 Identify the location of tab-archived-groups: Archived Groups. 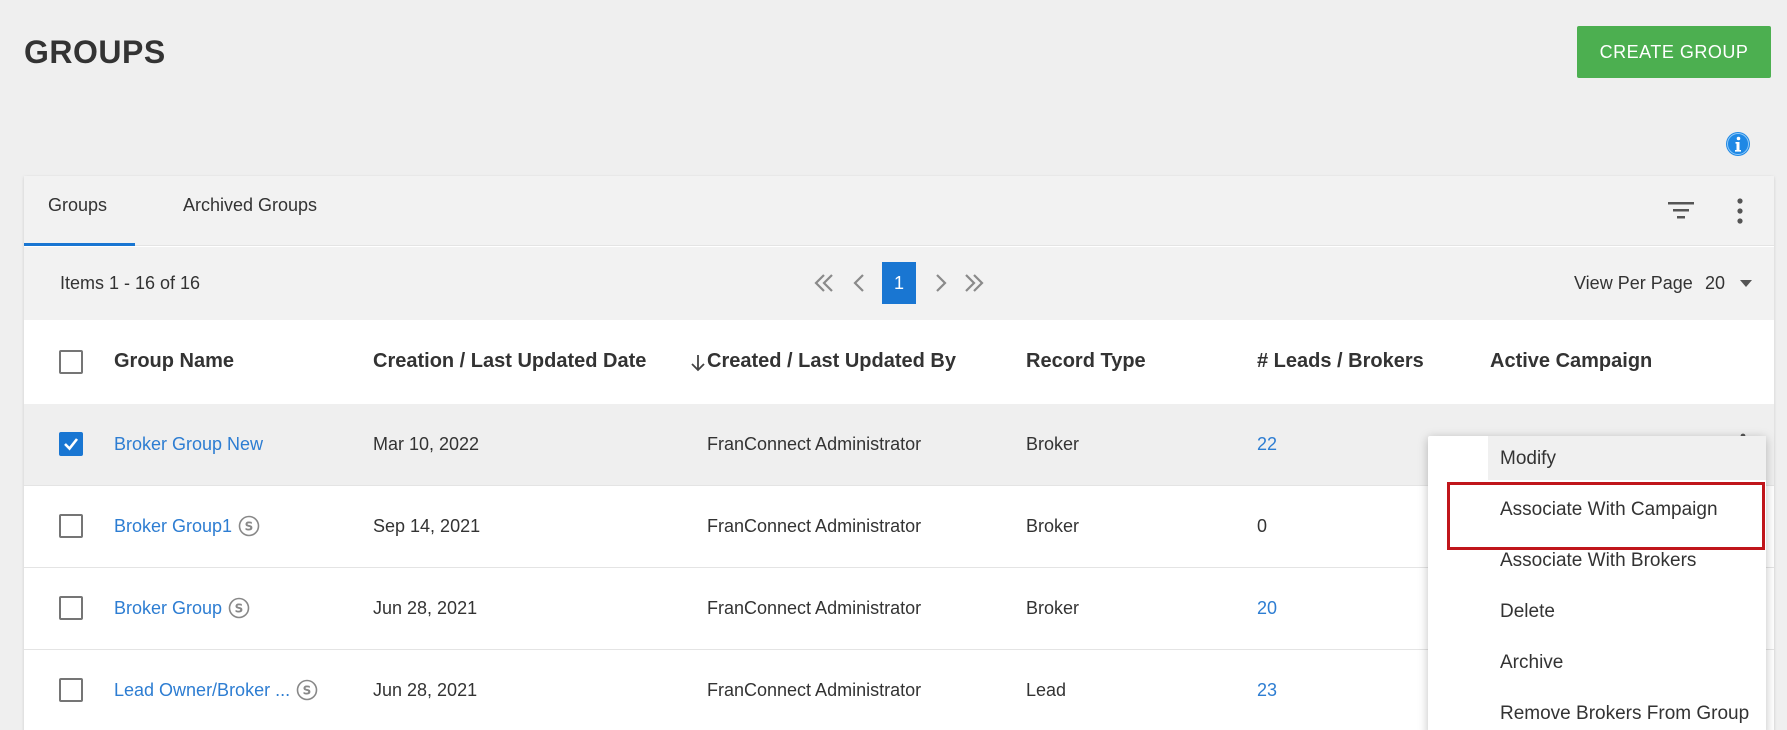
(250, 211).